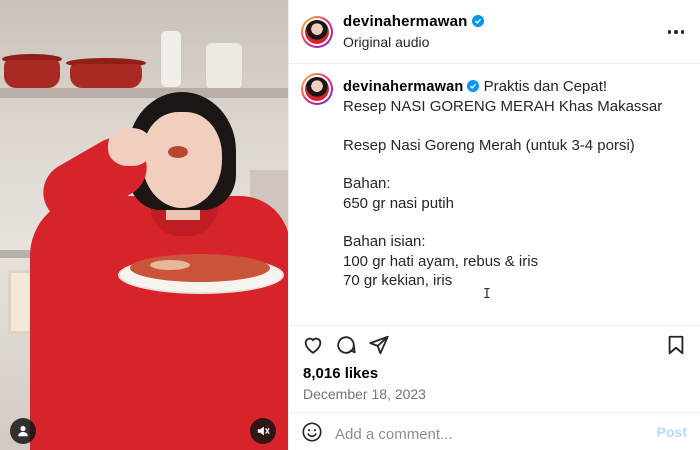 This screenshot has width=700, height=450. Describe the element at coordinates (200, 268) in the screenshot. I see `fried-rice` at that location.